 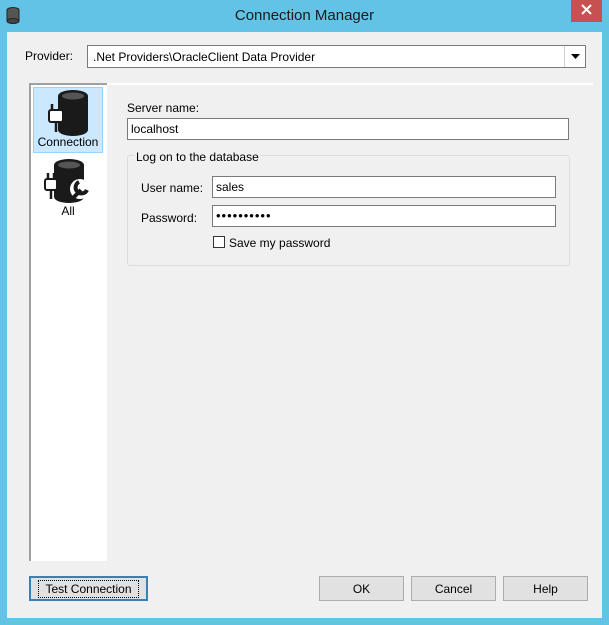 I want to click on password-label: Password:, so click(x=169, y=218).